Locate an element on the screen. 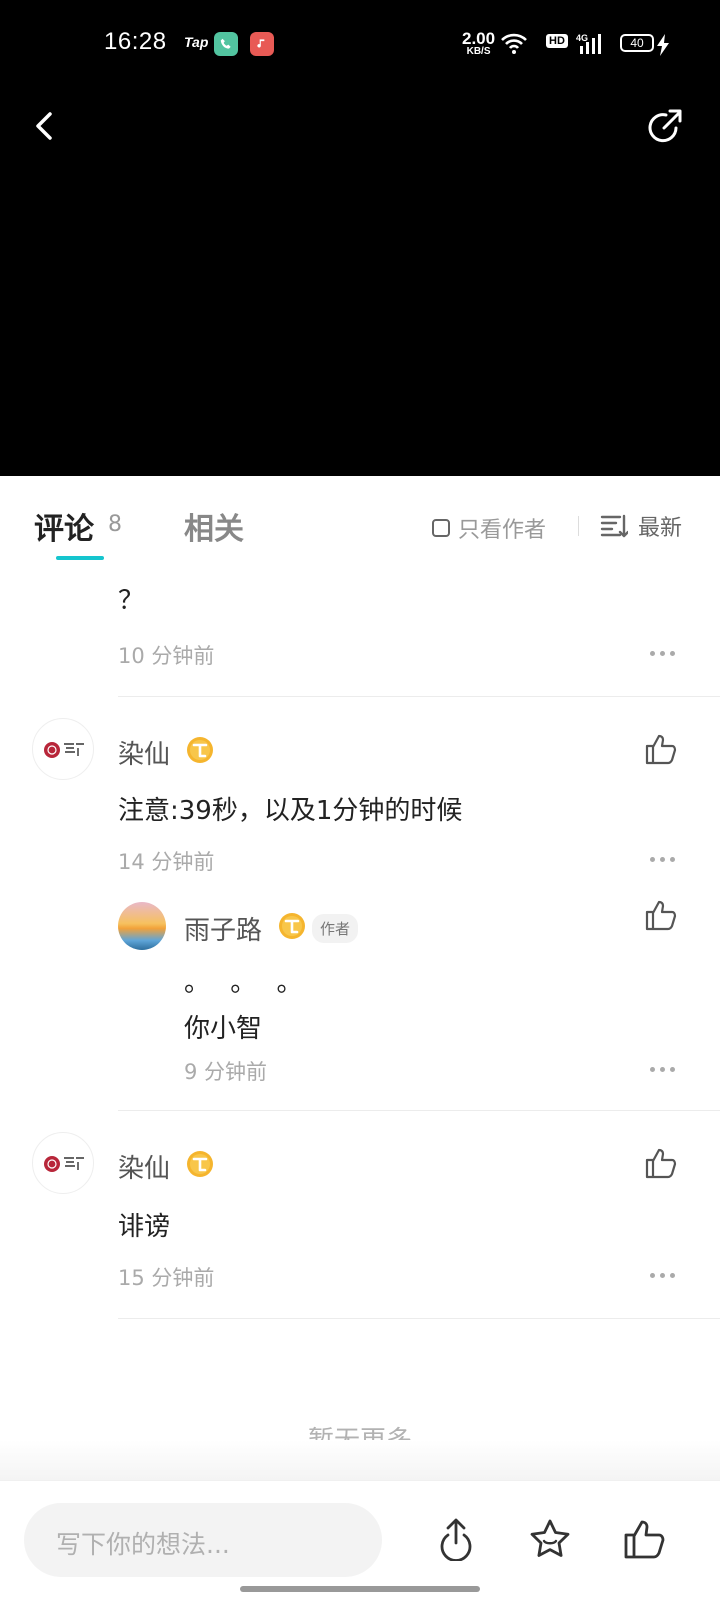 The image size is (720, 1601). author-tag: 作者 is located at coordinates (335, 928).